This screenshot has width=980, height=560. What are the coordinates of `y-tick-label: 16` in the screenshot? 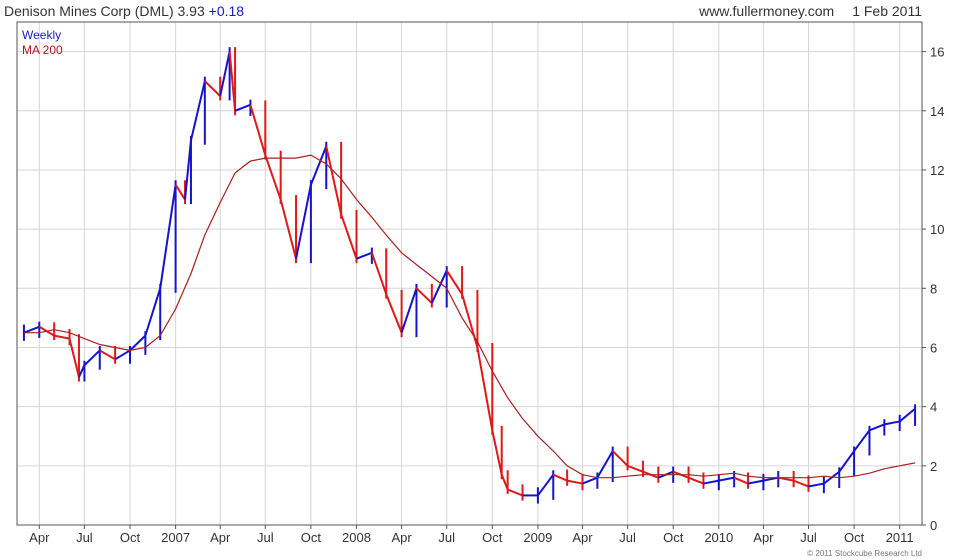 It's located at (937, 52).